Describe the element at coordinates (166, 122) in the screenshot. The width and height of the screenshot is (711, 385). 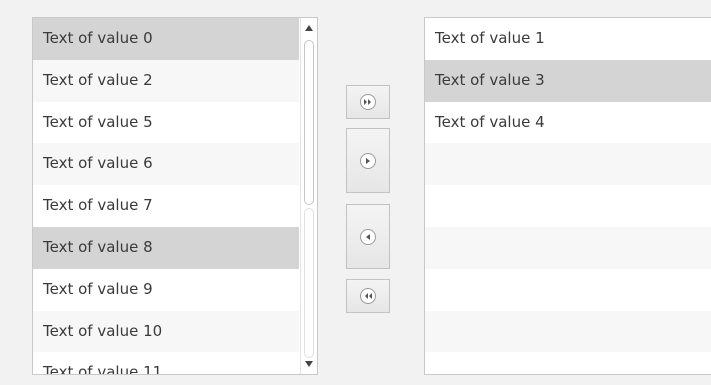
I see `source-list-item: Text of value 5` at that location.